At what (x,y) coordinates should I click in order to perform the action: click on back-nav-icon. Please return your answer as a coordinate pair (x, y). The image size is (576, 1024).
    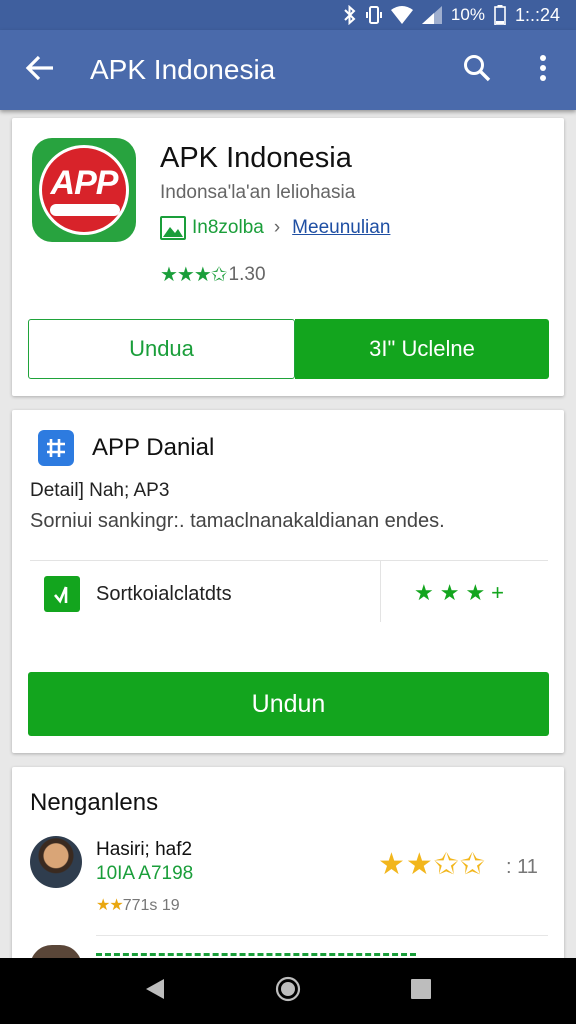
    Looking at the image, I should click on (155, 991).